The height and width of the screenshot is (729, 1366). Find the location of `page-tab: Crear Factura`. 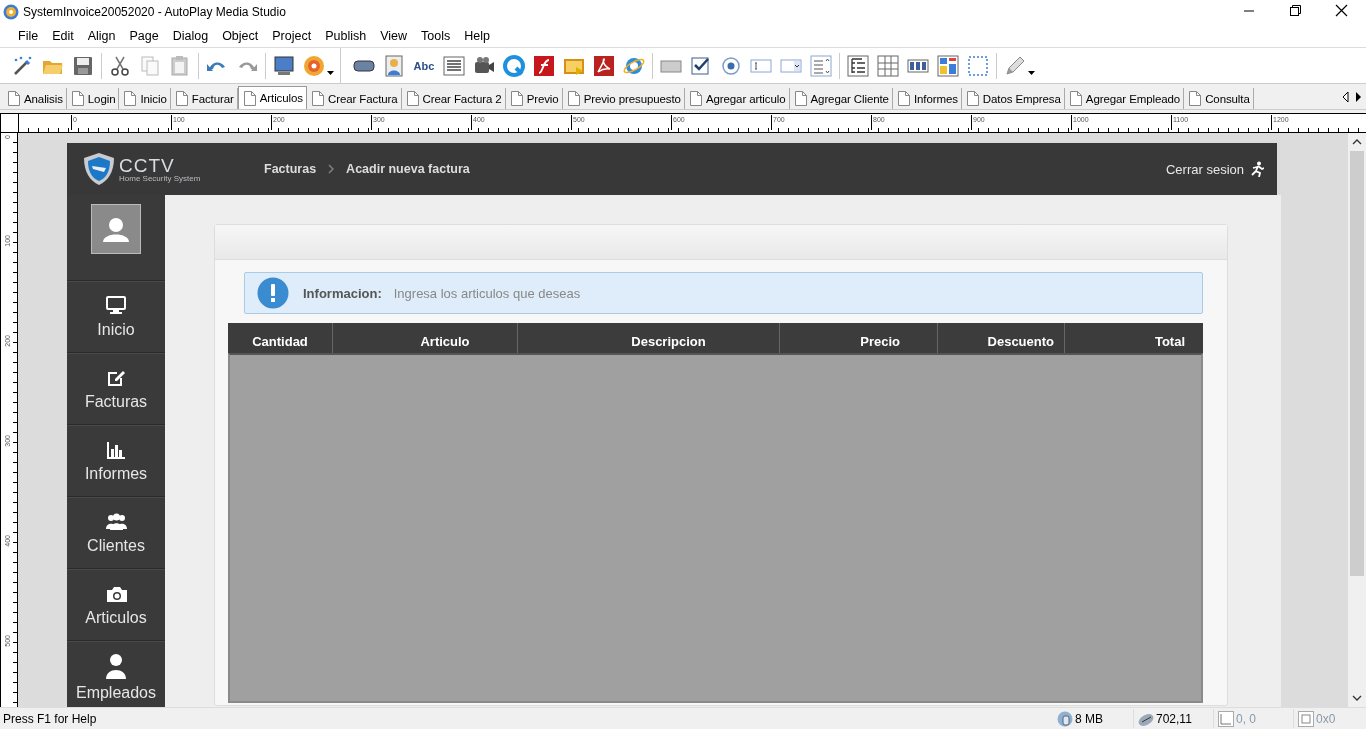

page-tab: Crear Factura is located at coordinates (354, 98).